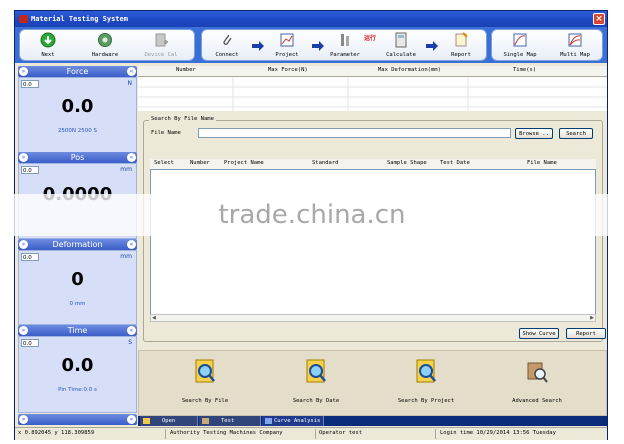 This screenshot has height=444, width=624. I want to click on search-by-date-label: Search By Date, so click(316, 401).